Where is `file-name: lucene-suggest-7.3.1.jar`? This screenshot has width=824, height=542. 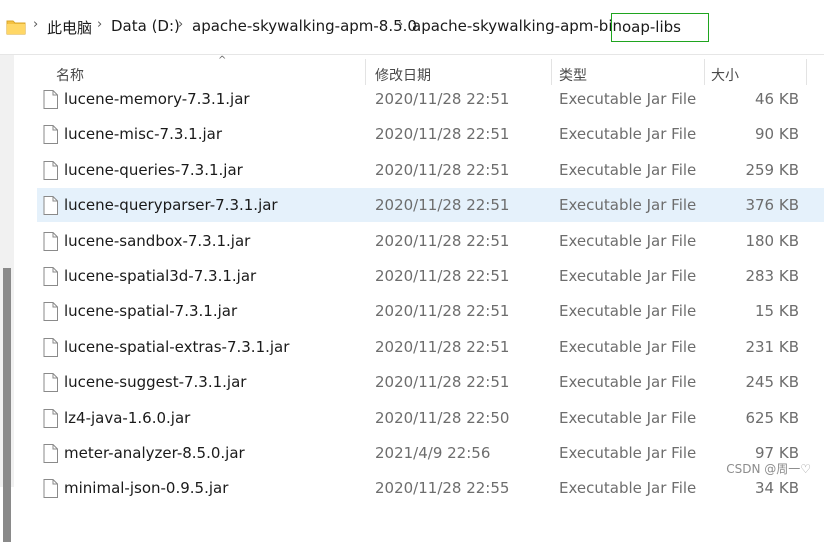 file-name: lucene-suggest-7.3.1.jar is located at coordinates (155, 382).